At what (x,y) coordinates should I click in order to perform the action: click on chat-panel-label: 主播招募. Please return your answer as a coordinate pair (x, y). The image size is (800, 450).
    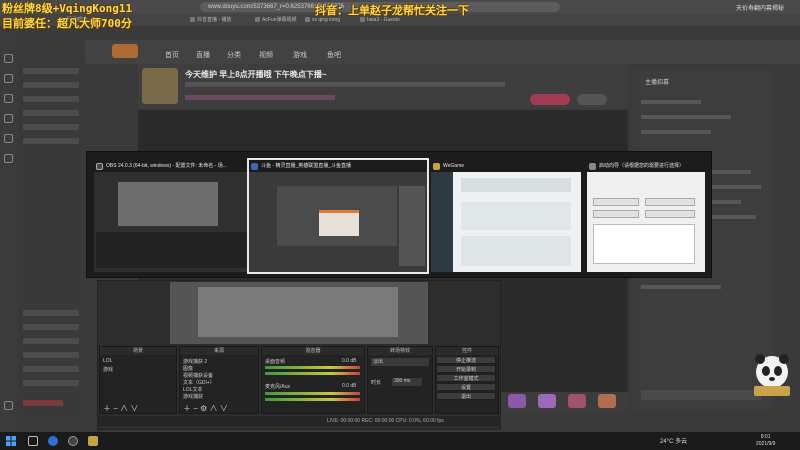
    Looking at the image, I should click on (657, 83).